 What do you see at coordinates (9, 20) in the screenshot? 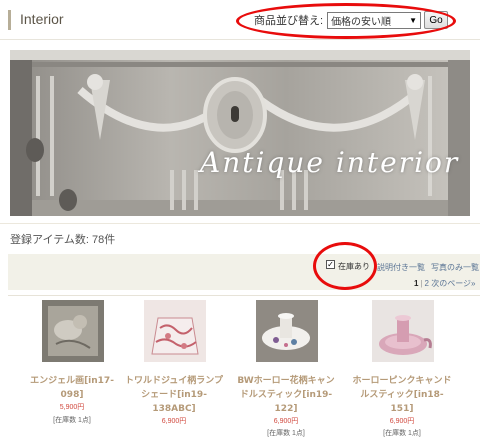
I see `title-accent-bar` at bounding box center [9, 20].